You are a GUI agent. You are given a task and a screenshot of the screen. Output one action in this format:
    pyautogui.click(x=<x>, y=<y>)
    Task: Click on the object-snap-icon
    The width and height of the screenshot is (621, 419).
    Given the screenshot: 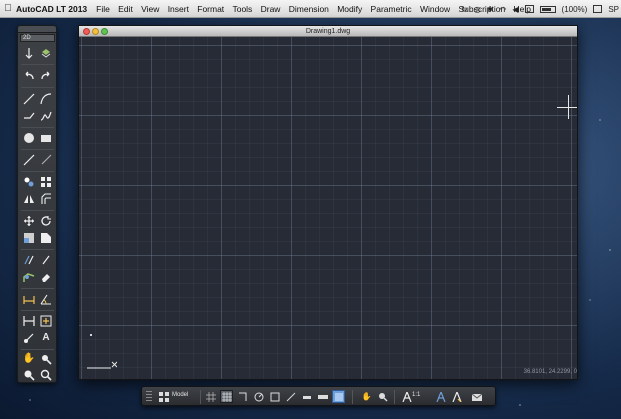 What is the action you would take?
    pyautogui.click(x=274, y=396)
    